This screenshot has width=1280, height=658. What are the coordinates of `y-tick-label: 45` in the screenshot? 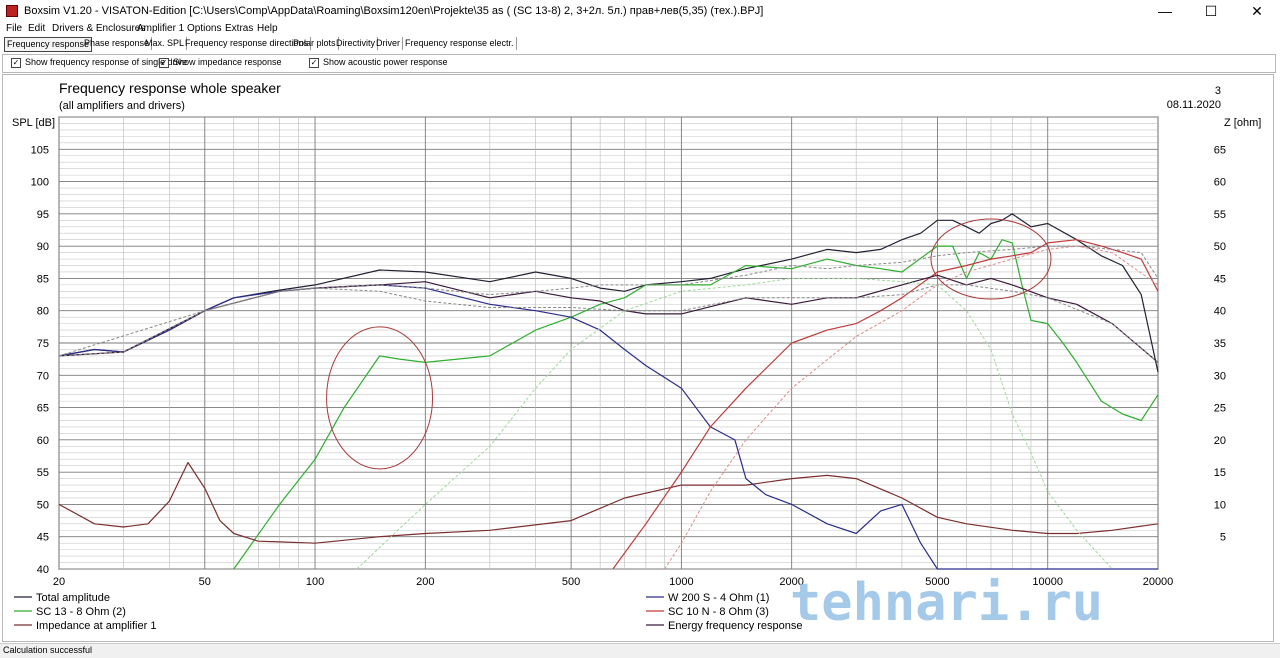 It's located at (43, 538).